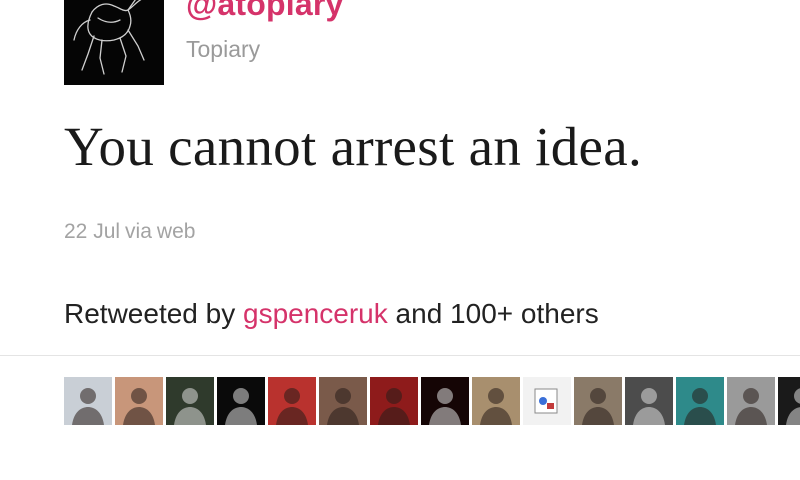  Describe the element at coordinates (138, 231) in the screenshot. I see `tweet-via-label: via` at that location.